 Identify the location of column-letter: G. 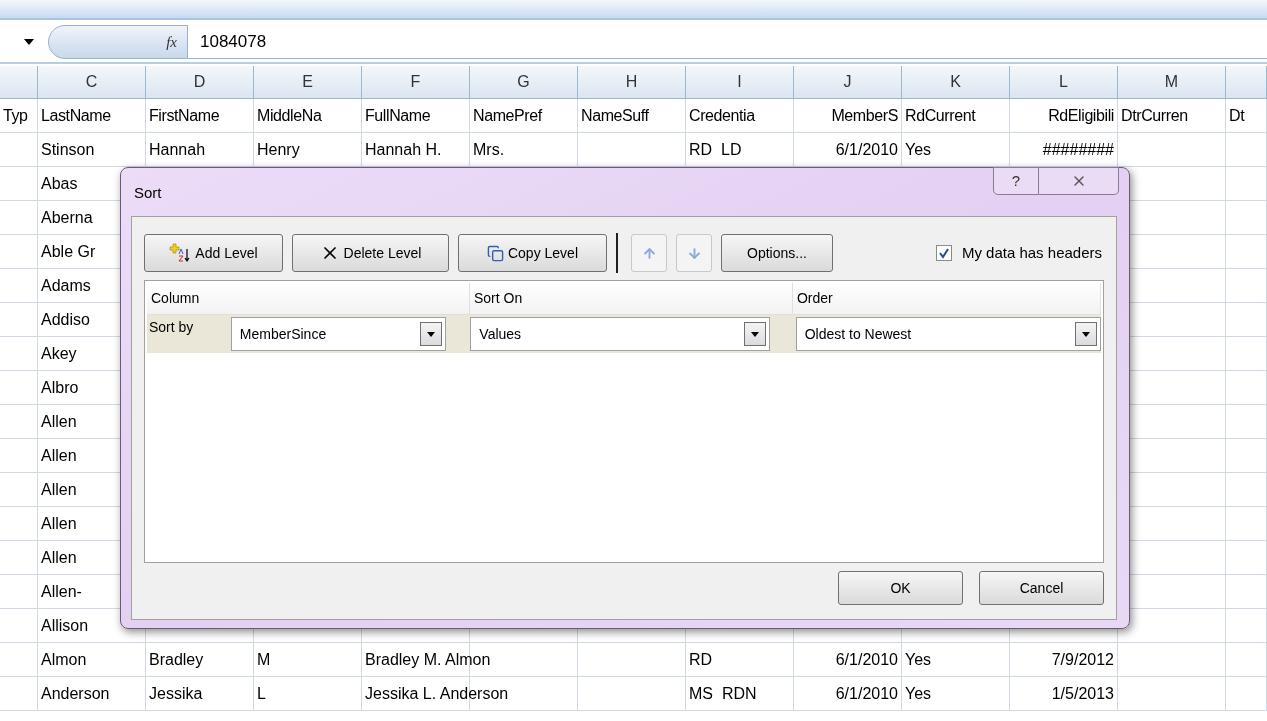
(523, 82).